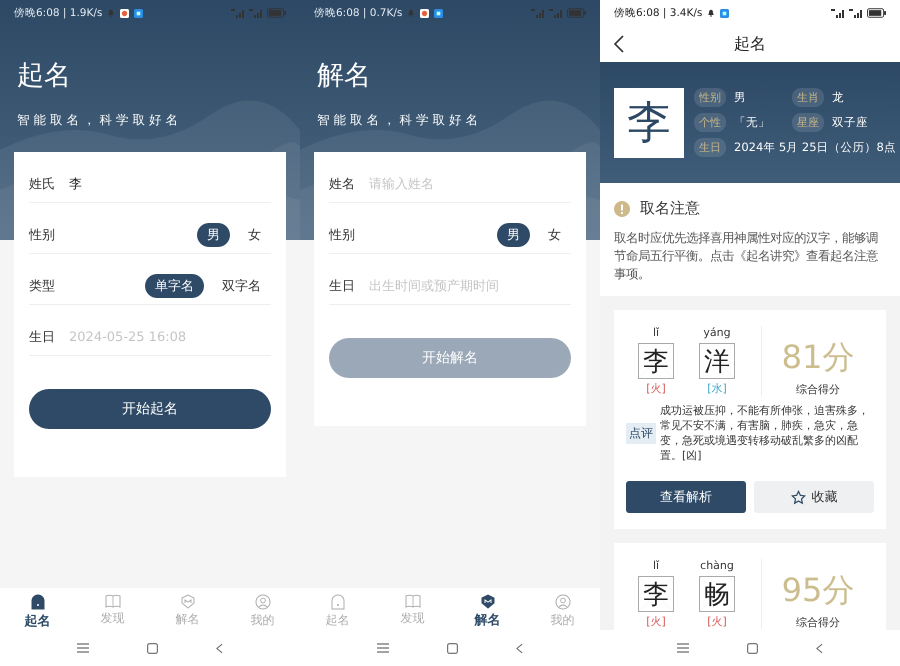  I want to click on analysis-button: 查看解析, so click(686, 497).